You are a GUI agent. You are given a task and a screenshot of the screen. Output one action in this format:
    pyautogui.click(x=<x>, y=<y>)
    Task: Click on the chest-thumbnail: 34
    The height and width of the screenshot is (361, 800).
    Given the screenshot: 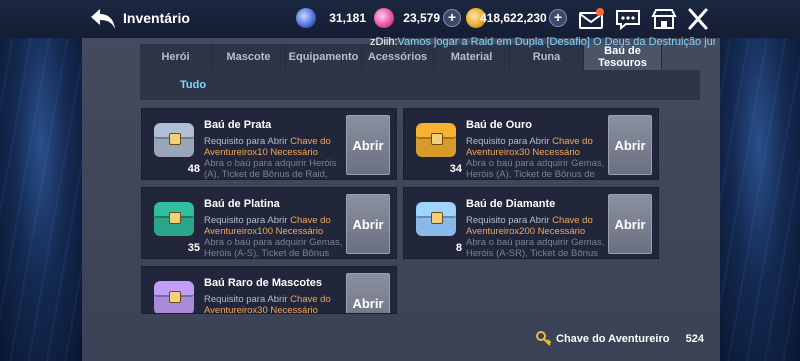 What is the action you would take?
    pyautogui.click(x=434, y=144)
    